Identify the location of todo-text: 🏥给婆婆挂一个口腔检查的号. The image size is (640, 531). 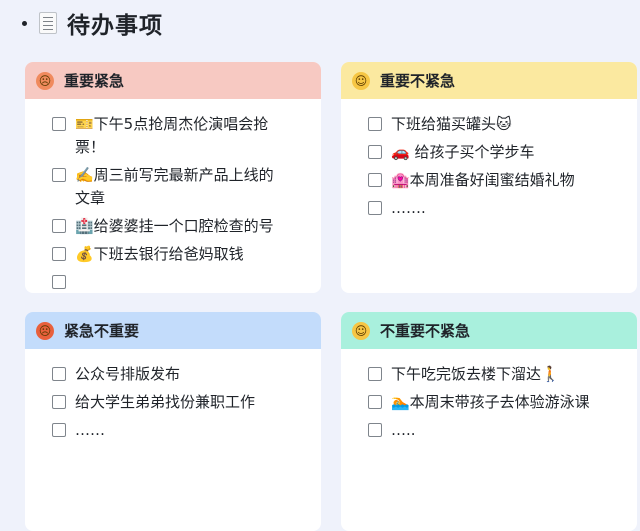
(180, 226).